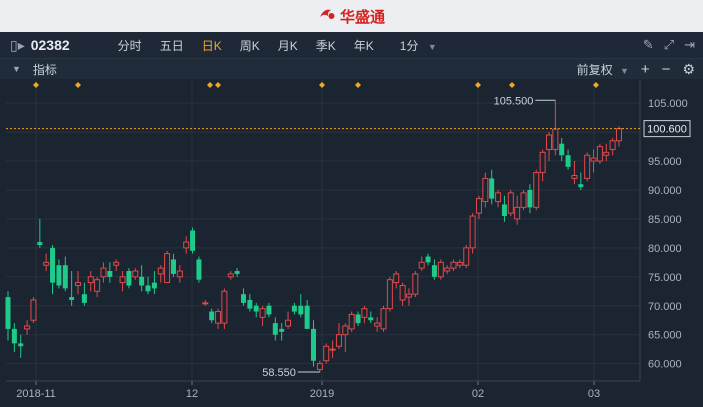  I want to click on exit-icon: ⇥, so click(689, 45).